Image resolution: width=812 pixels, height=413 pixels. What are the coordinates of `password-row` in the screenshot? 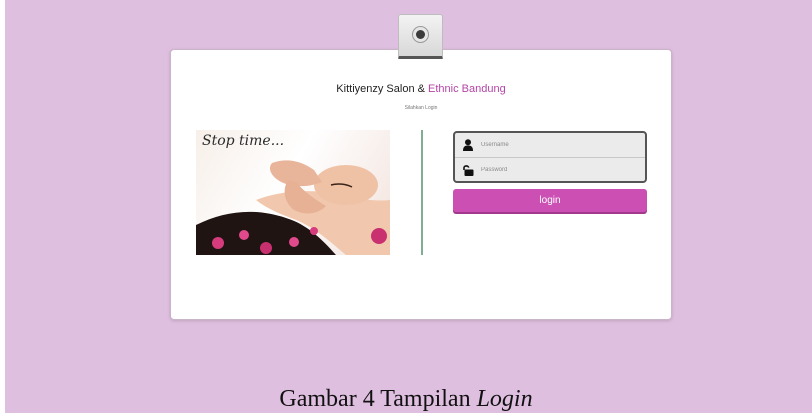 It's located at (550, 169).